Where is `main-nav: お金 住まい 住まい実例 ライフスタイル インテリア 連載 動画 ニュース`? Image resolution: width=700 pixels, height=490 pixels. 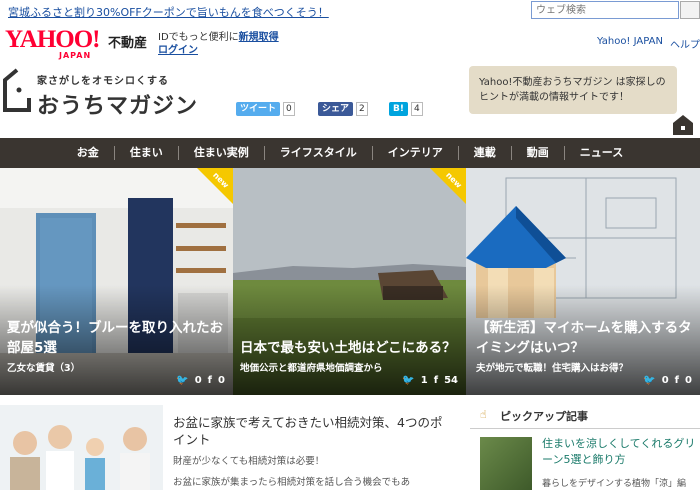 main-nav: お金 住まい 住まい実例 ライフスタイル インテリア 連載 動画 ニュース is located at coordinates (350, 153).